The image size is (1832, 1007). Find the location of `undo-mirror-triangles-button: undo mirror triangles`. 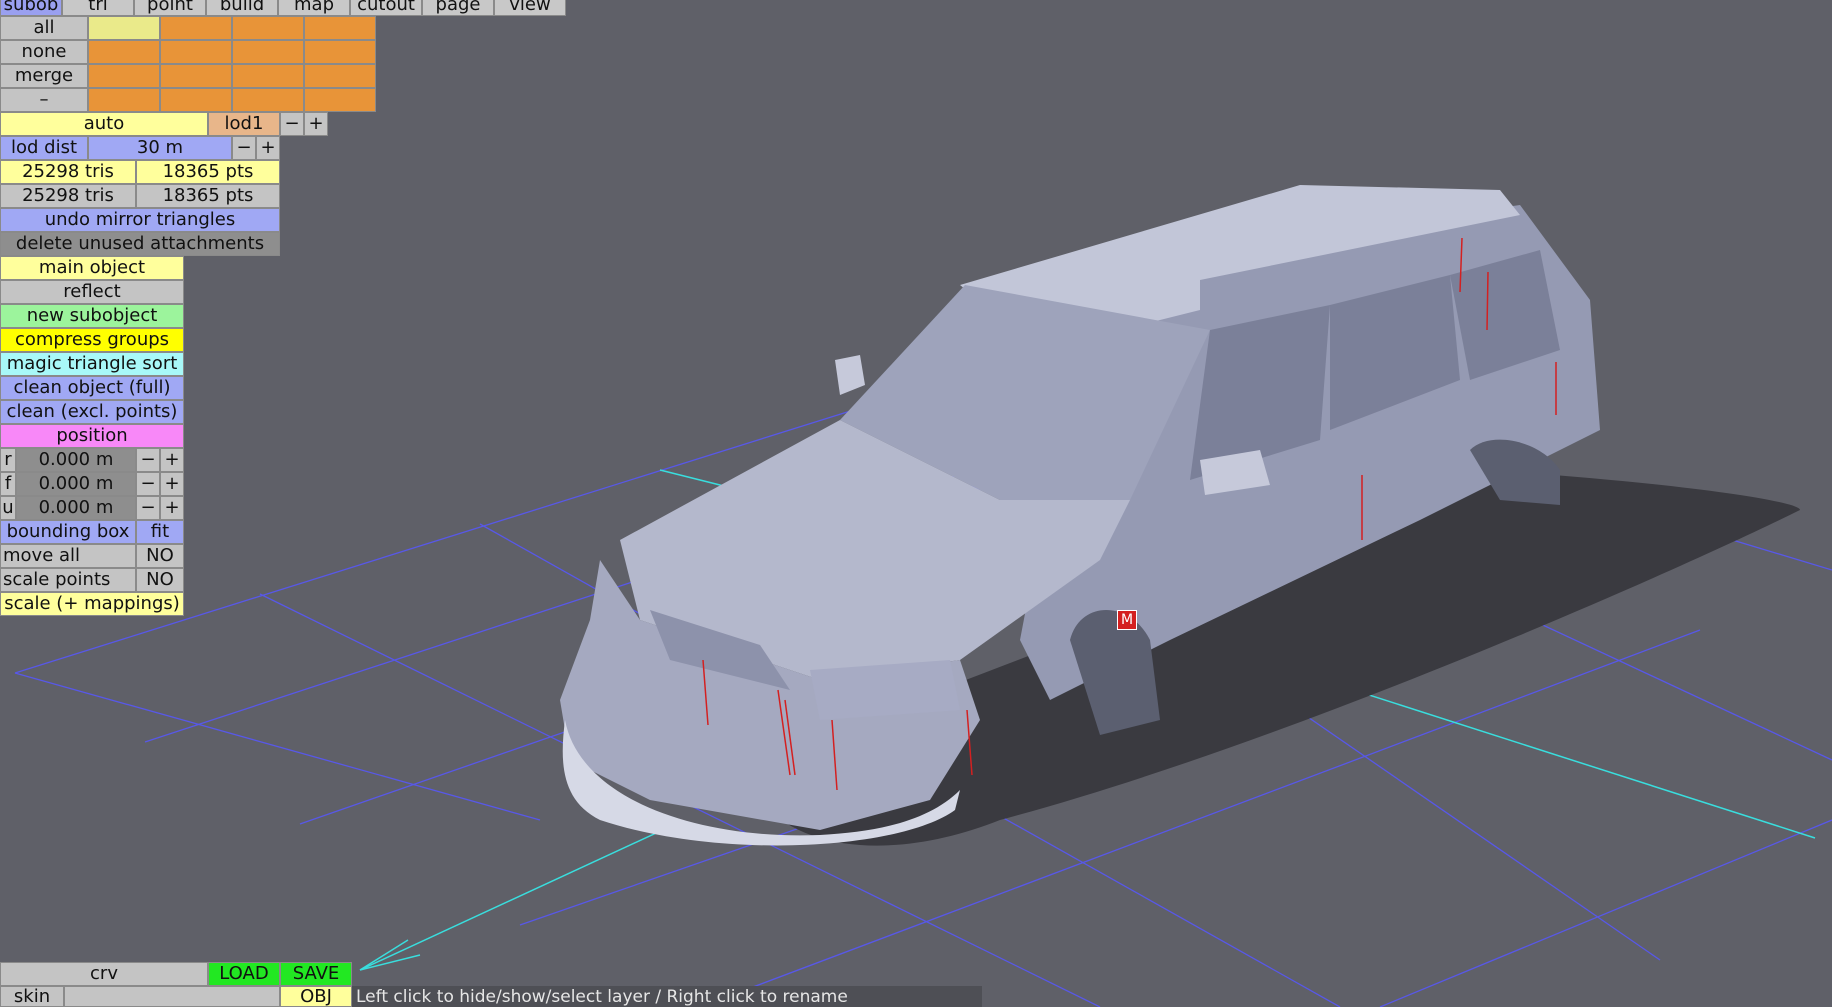

undo-mirror-triangles-button: undo mirror triangles is located at coordinates (140, 220).